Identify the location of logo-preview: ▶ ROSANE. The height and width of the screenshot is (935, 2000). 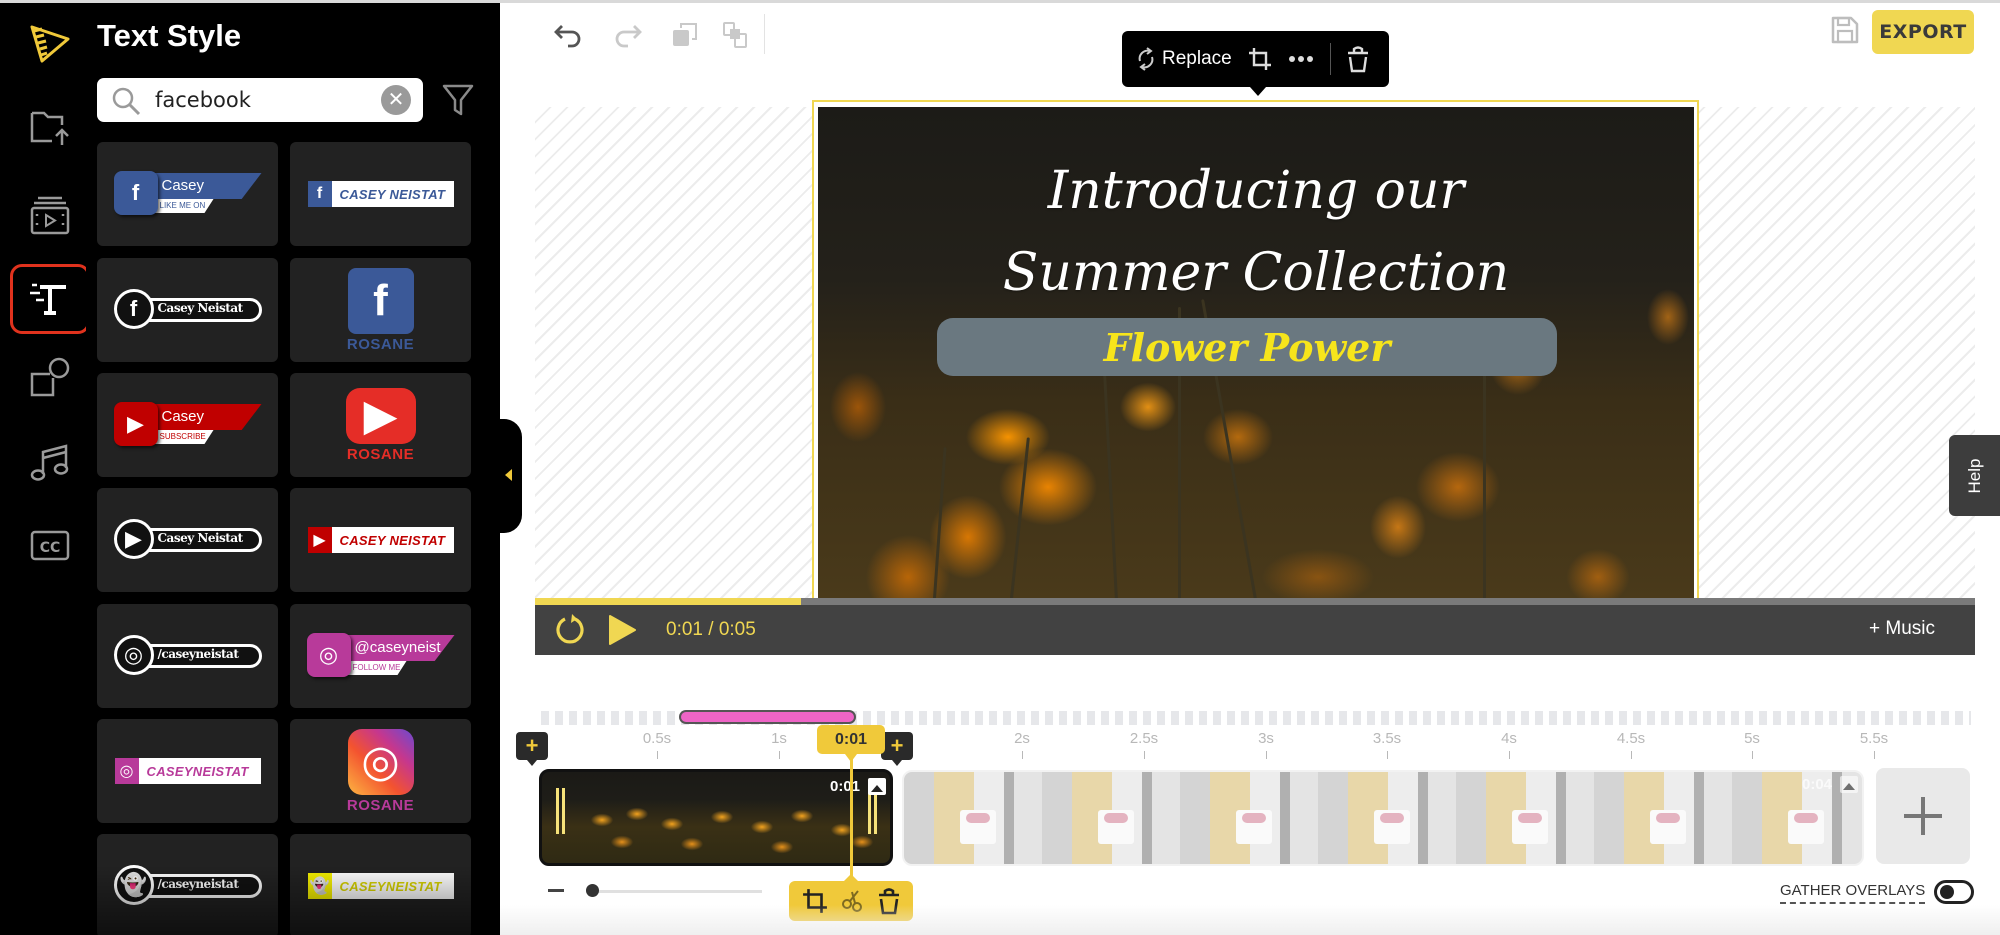
(380, 425).